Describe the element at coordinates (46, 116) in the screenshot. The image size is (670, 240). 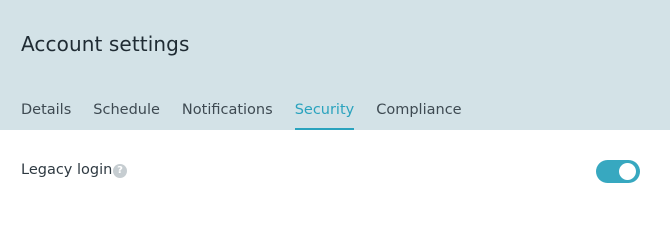
I see `tab-details: Details` at that location.